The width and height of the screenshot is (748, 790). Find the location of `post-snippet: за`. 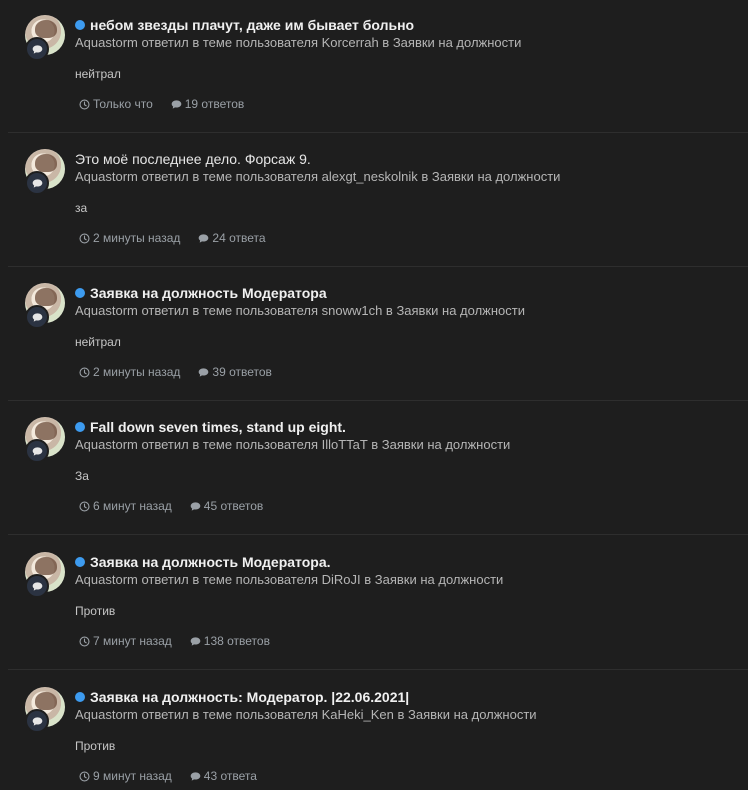

post-snippet: за is located at coordinates (81, 208).